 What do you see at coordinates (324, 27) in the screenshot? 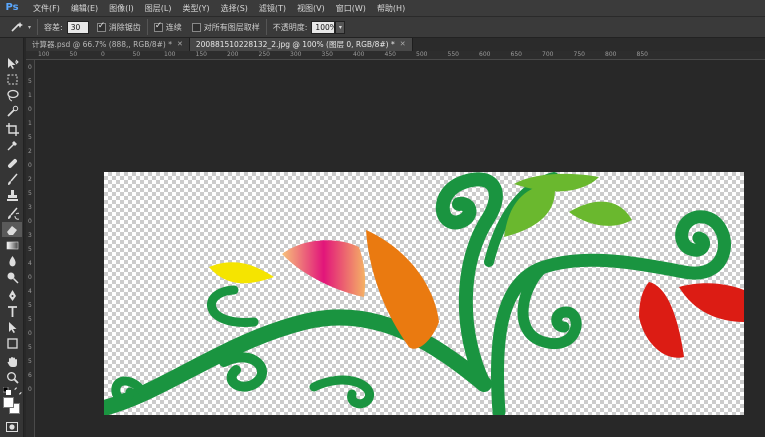
I see `opacity-input: 100%` at bounding box center [324, 27].